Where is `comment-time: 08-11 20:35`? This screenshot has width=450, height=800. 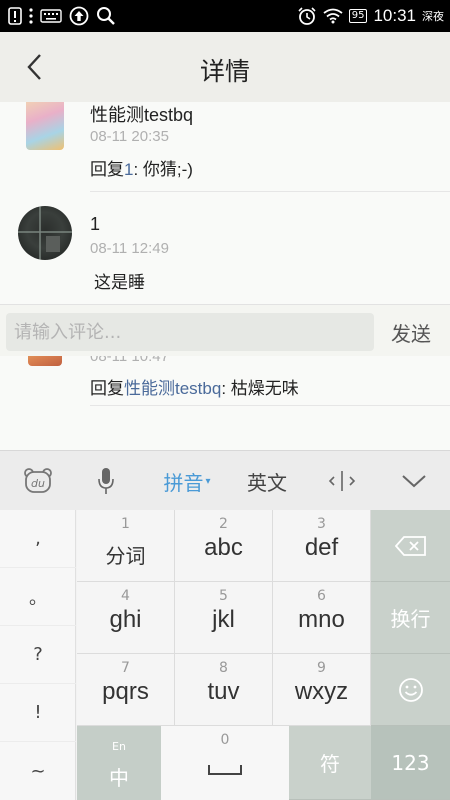 comment-time: 08-11 20:35 is located at coordinates (129, 136).